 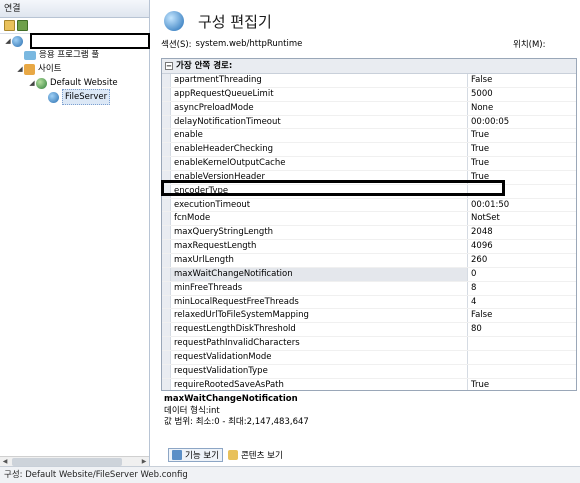 I want to click on property-row: enable True, so click(x=369, y=136).